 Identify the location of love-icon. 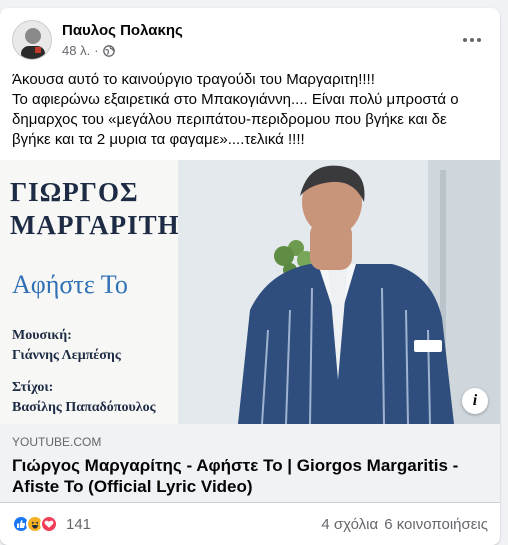
(49, 524).